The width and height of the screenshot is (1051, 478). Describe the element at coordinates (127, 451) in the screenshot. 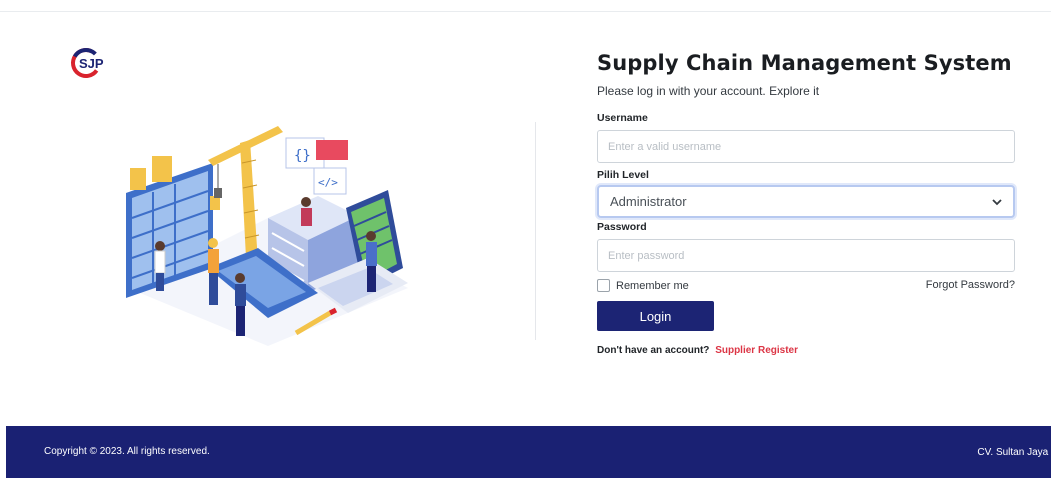

I see `footer-copyright: Copyright © 2023. All rights reserved.` at that location.